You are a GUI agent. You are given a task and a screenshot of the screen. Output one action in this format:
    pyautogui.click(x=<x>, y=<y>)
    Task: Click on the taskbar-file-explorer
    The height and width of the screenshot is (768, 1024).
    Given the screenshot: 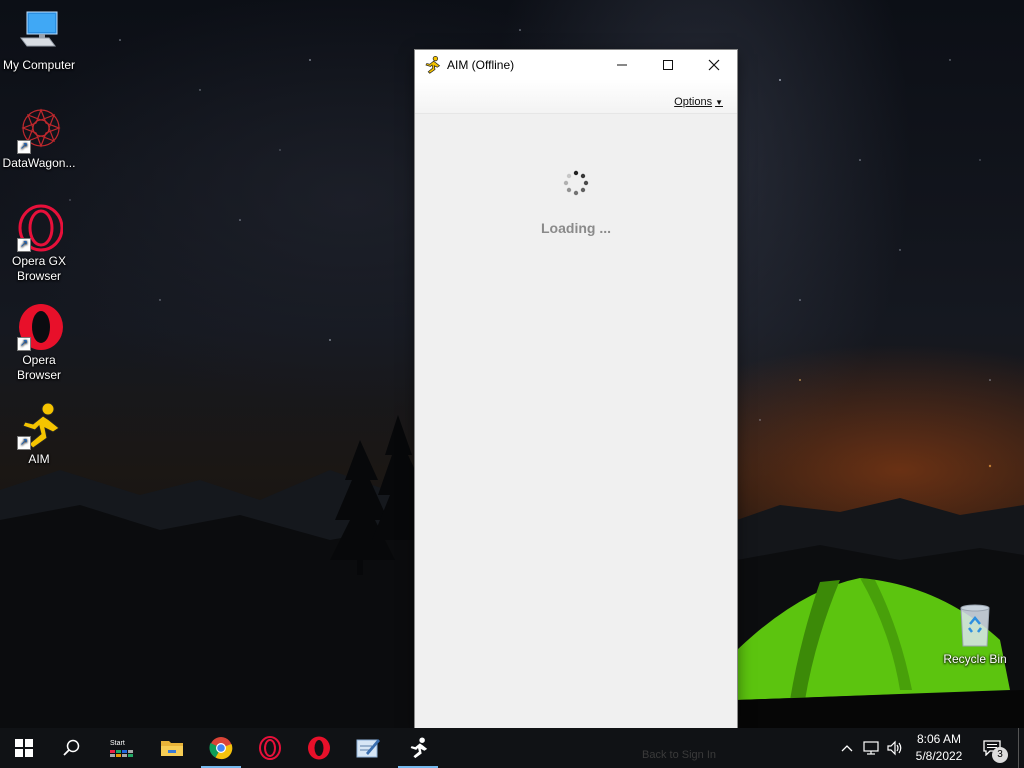 What is the action you would take?
    pyautogui.click(x=172, y=748)
    